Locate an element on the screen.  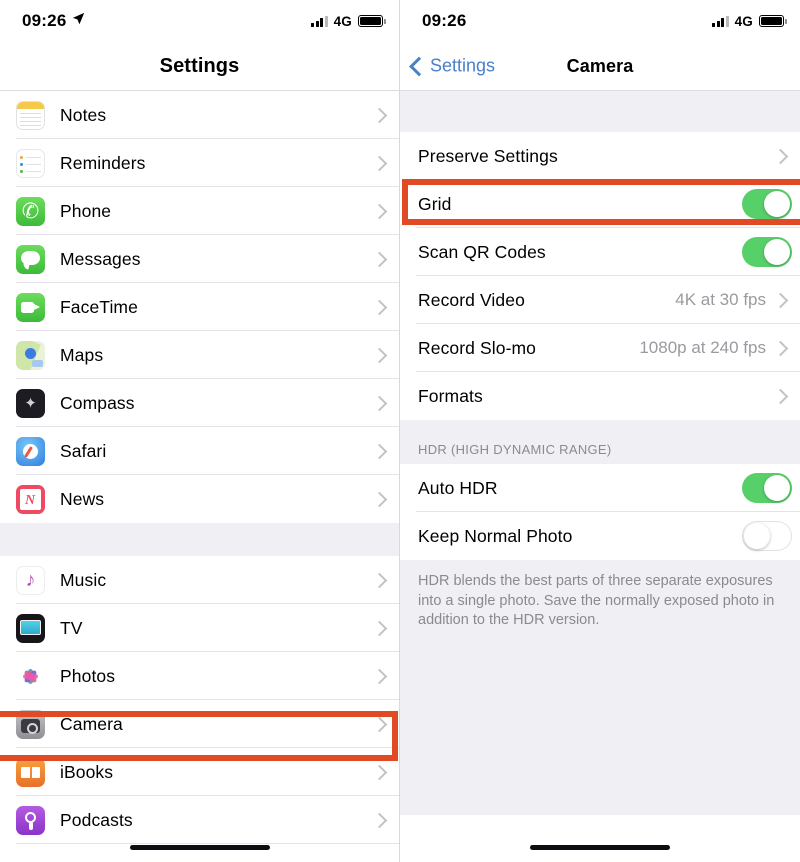
sidebar-item-ibooks: iBooks is located at coordinates (199, 772).